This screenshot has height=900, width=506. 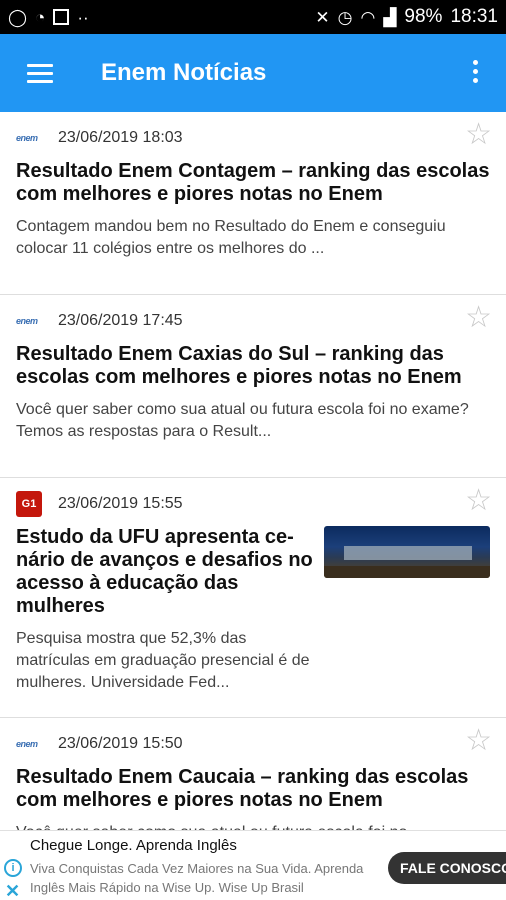 I want to click on flipboard-icon, so click(x=61, y=17).